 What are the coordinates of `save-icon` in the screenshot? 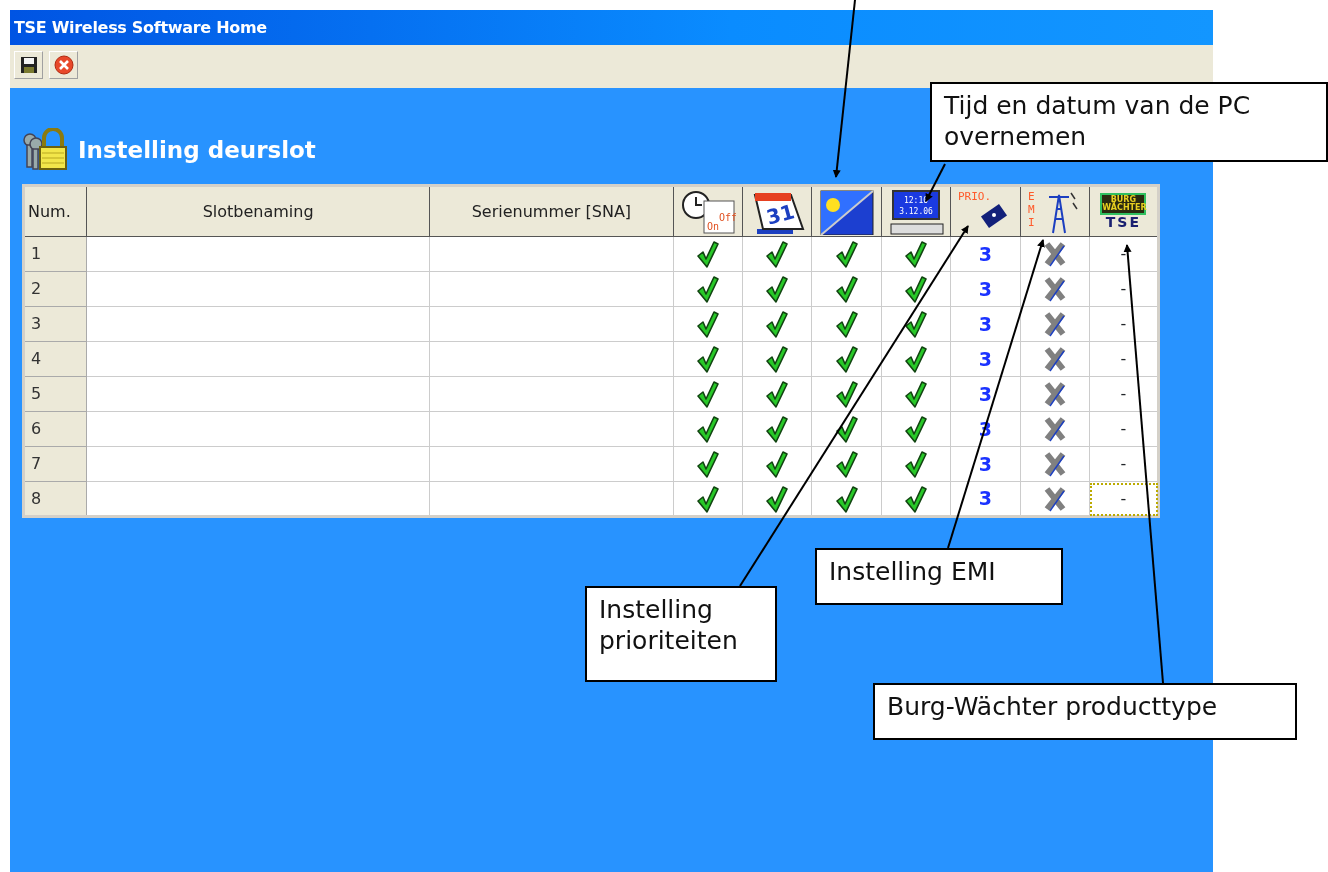 It's located at (28, 65).